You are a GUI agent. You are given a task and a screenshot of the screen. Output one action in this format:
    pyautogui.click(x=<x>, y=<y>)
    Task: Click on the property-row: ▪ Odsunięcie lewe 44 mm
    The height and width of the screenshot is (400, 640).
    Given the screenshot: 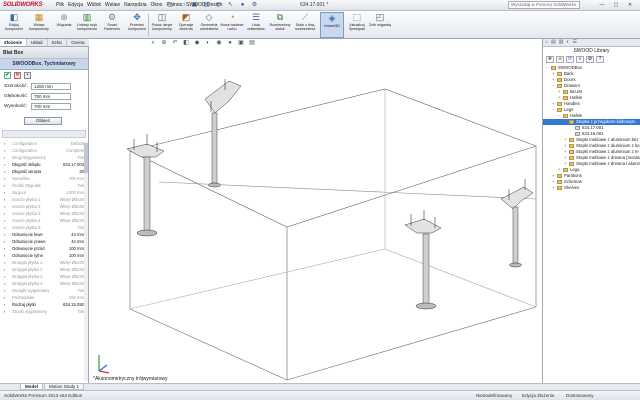 What is the action you would take?
    pyautogui.click(x=44, y=234)
    